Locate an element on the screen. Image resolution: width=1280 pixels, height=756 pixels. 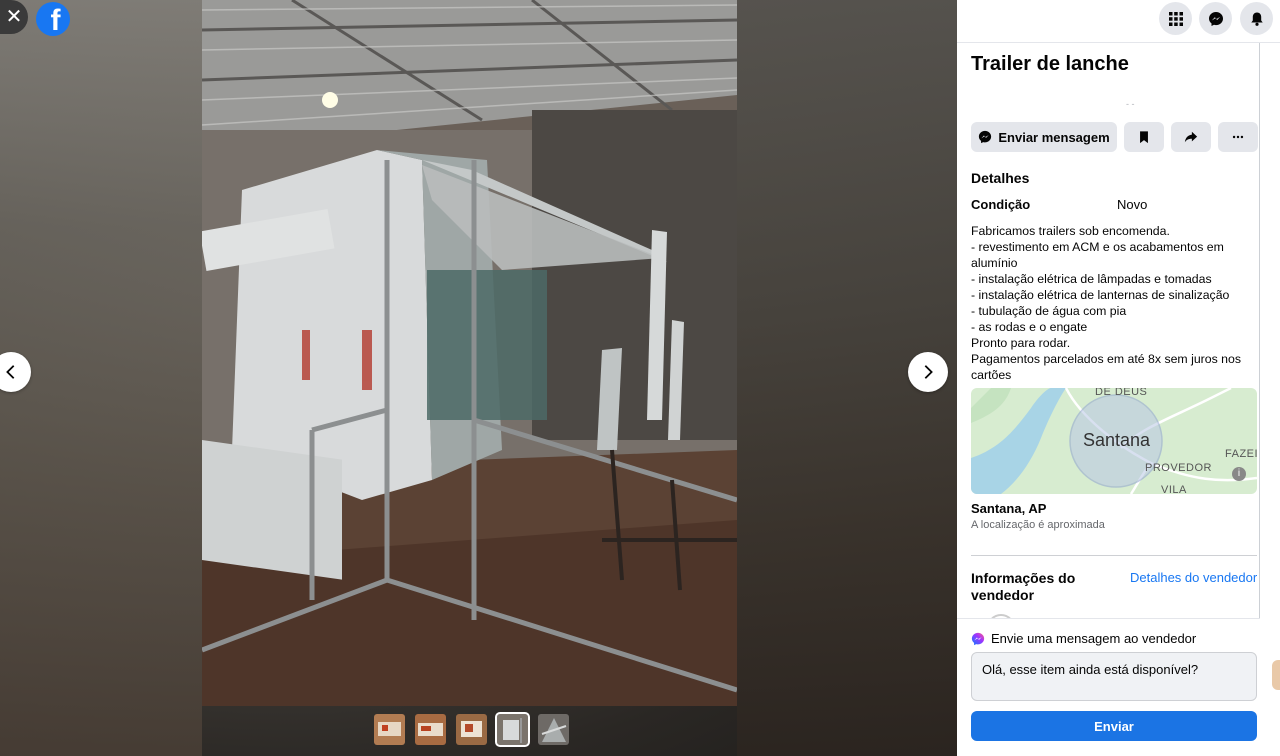
share-button is located at coordinates (1191, 137).